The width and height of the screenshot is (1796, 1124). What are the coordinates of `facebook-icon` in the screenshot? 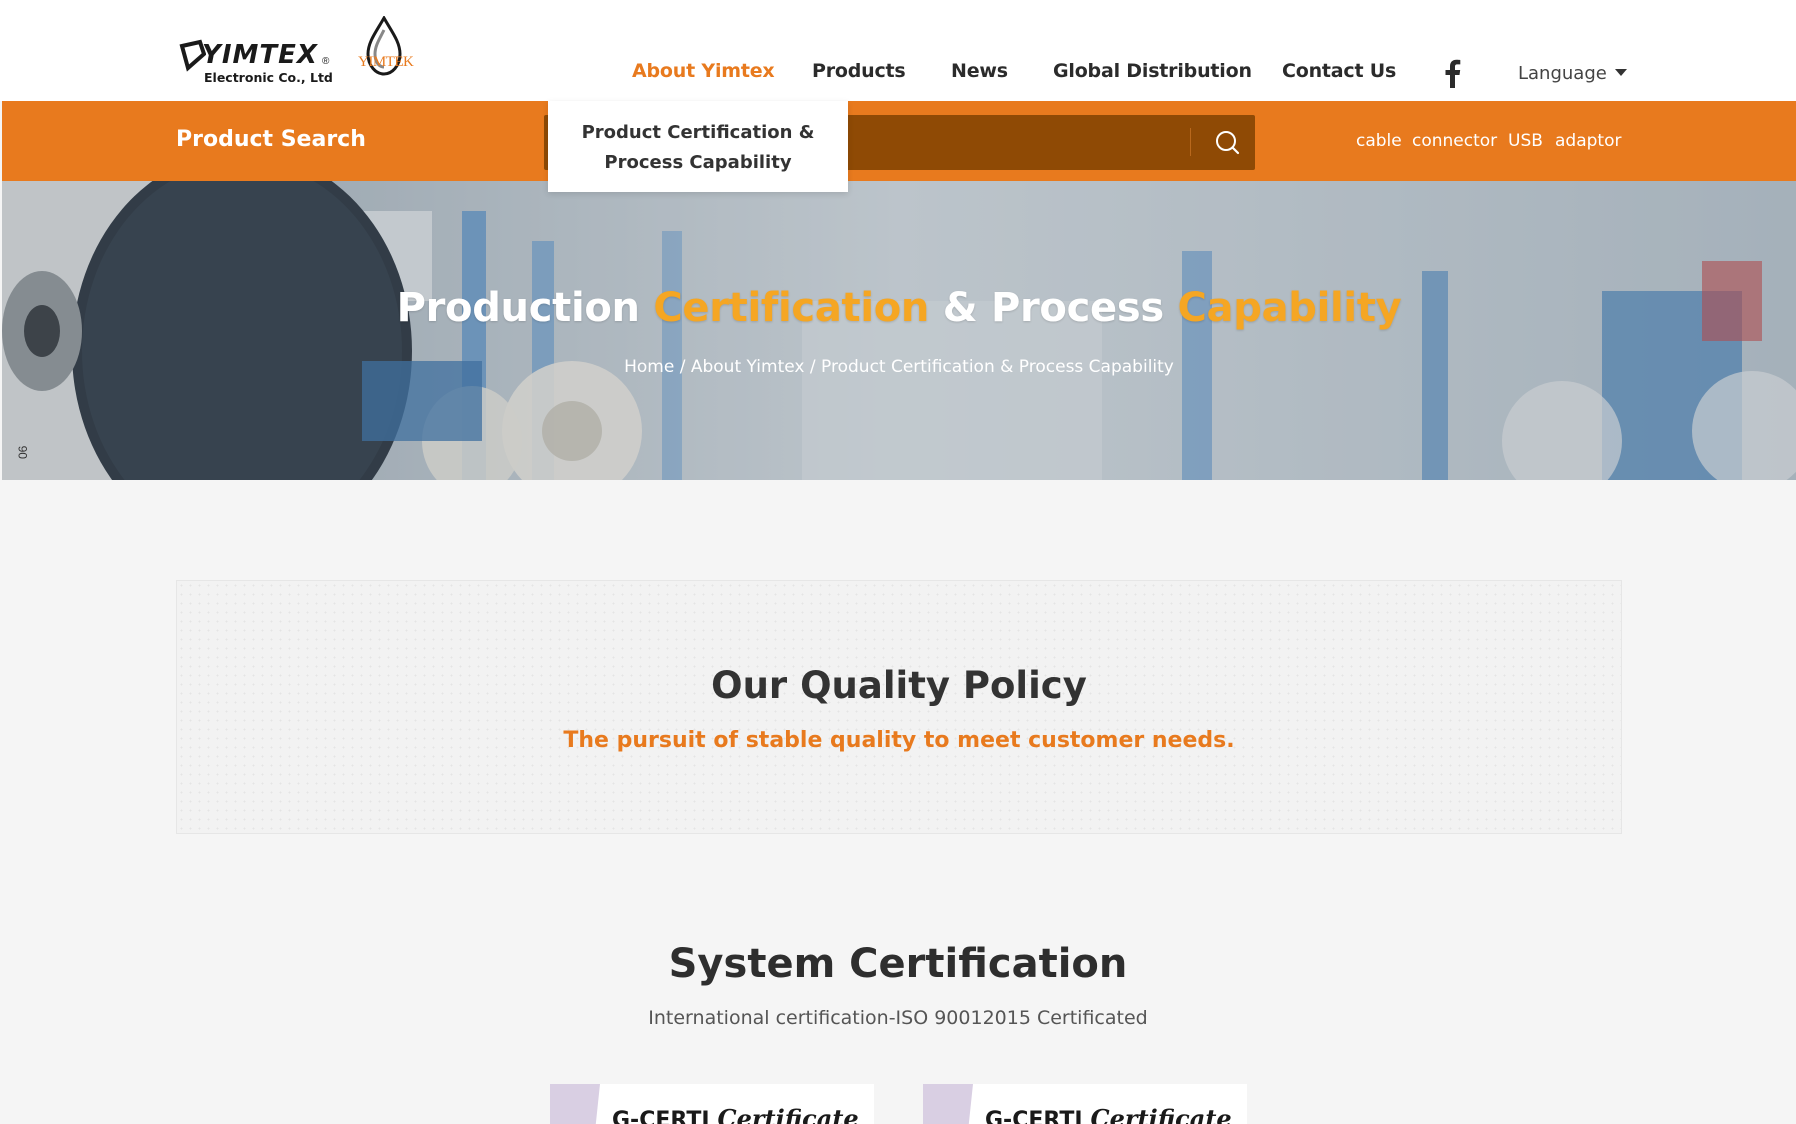 It's located at (1452, 73).